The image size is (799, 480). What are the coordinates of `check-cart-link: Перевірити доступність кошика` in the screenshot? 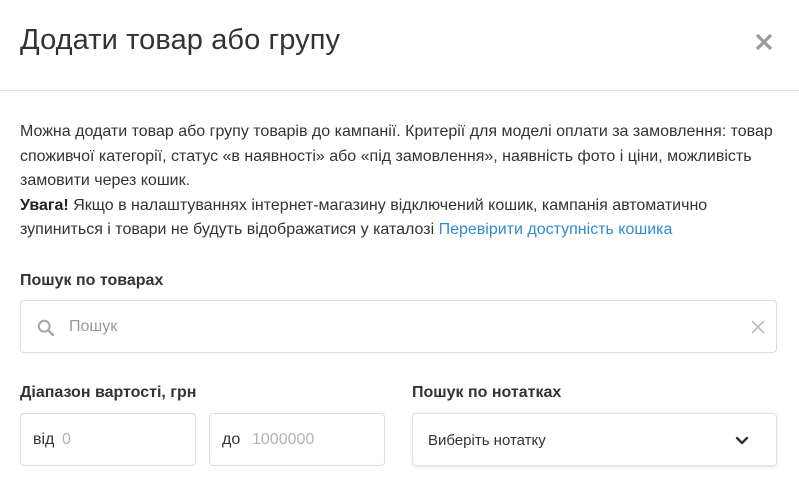 It's located at (556, 229).